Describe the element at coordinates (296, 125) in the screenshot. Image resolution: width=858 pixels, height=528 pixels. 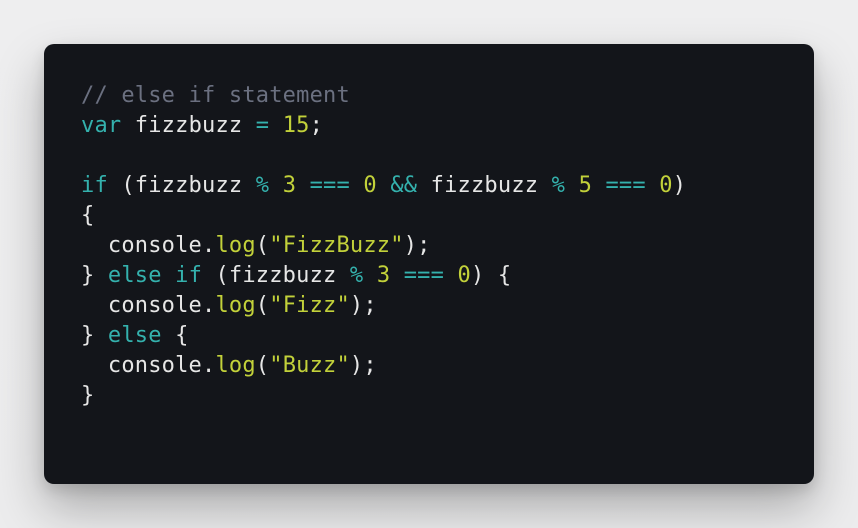
I see `code-token-number: 15` at that location.